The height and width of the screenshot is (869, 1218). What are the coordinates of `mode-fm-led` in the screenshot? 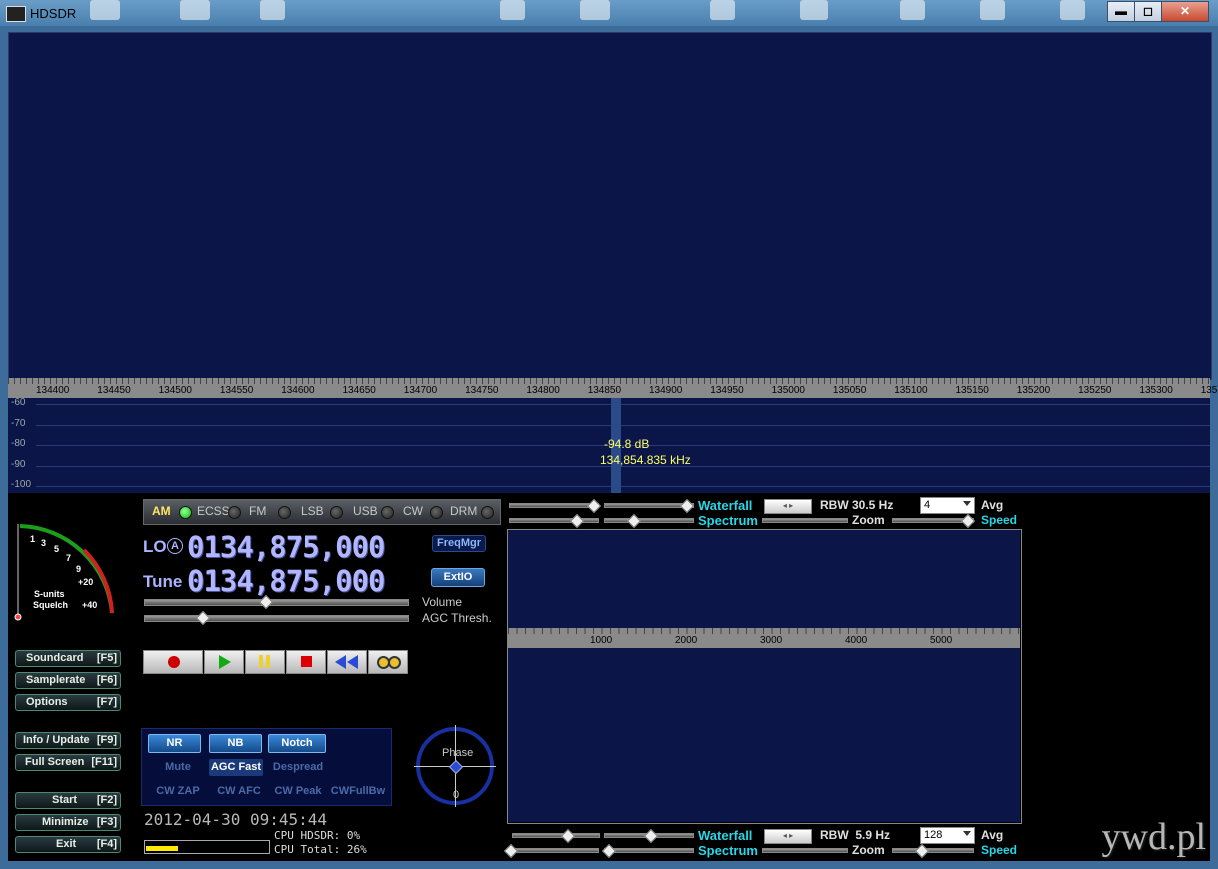 It's located at (284, 512).